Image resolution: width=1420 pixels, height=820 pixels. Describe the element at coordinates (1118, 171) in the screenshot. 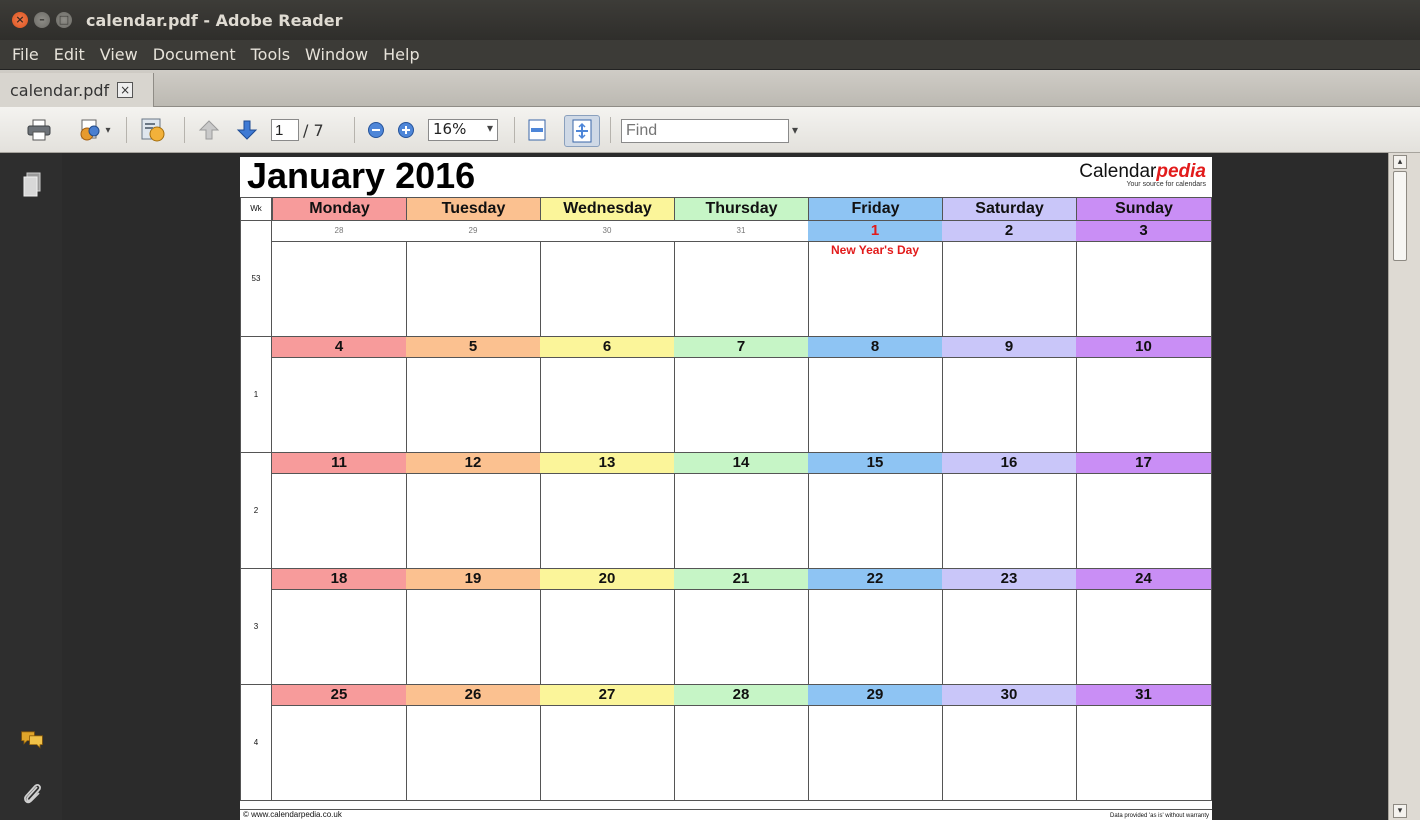

I see `brand-name-text: Calendar` at that location.